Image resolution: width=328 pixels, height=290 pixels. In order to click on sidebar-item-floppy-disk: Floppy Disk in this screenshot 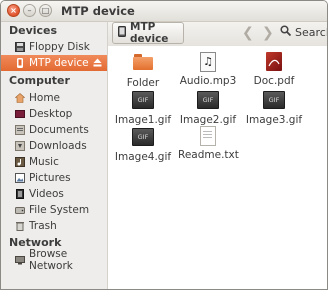, I will do `click(54, 47)`.